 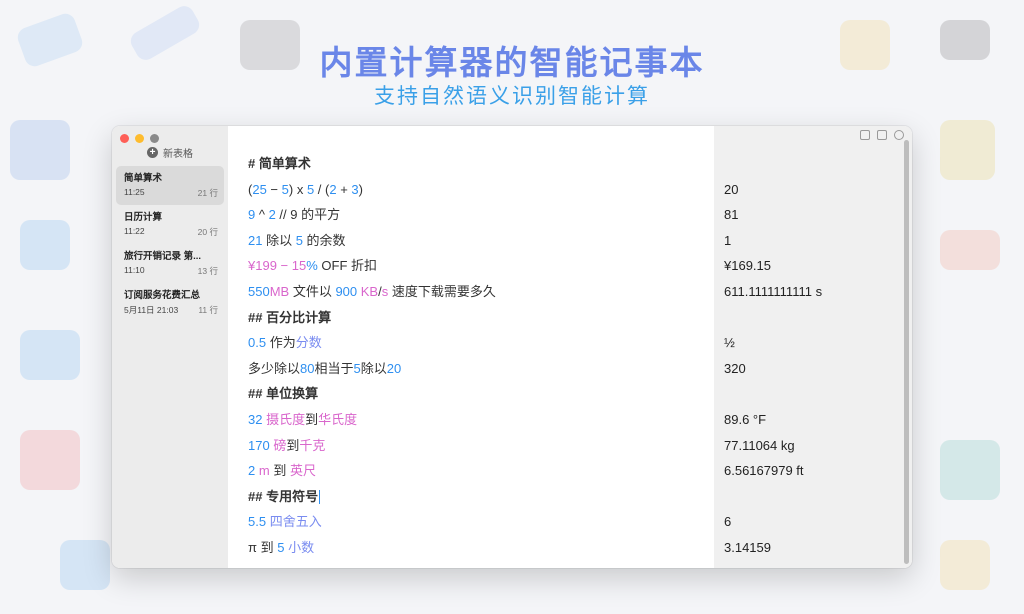 I want to click on section-heading: ## 单位换算, so click(x=283, y=394).